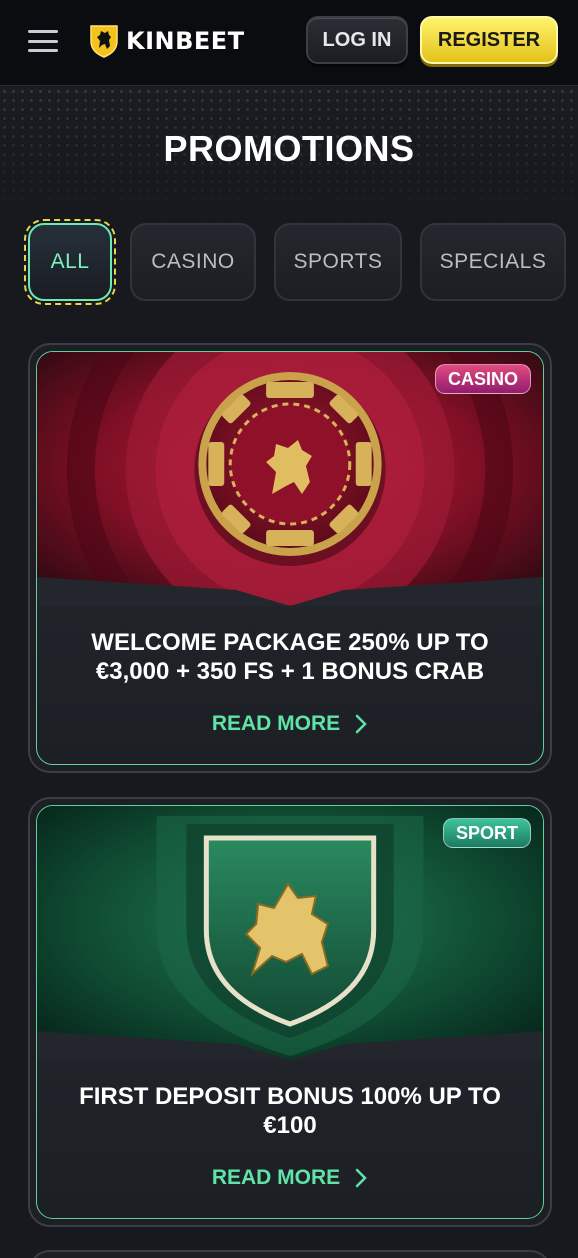  I want to click on page-title: PROMOTIONS, so click(289, 148).